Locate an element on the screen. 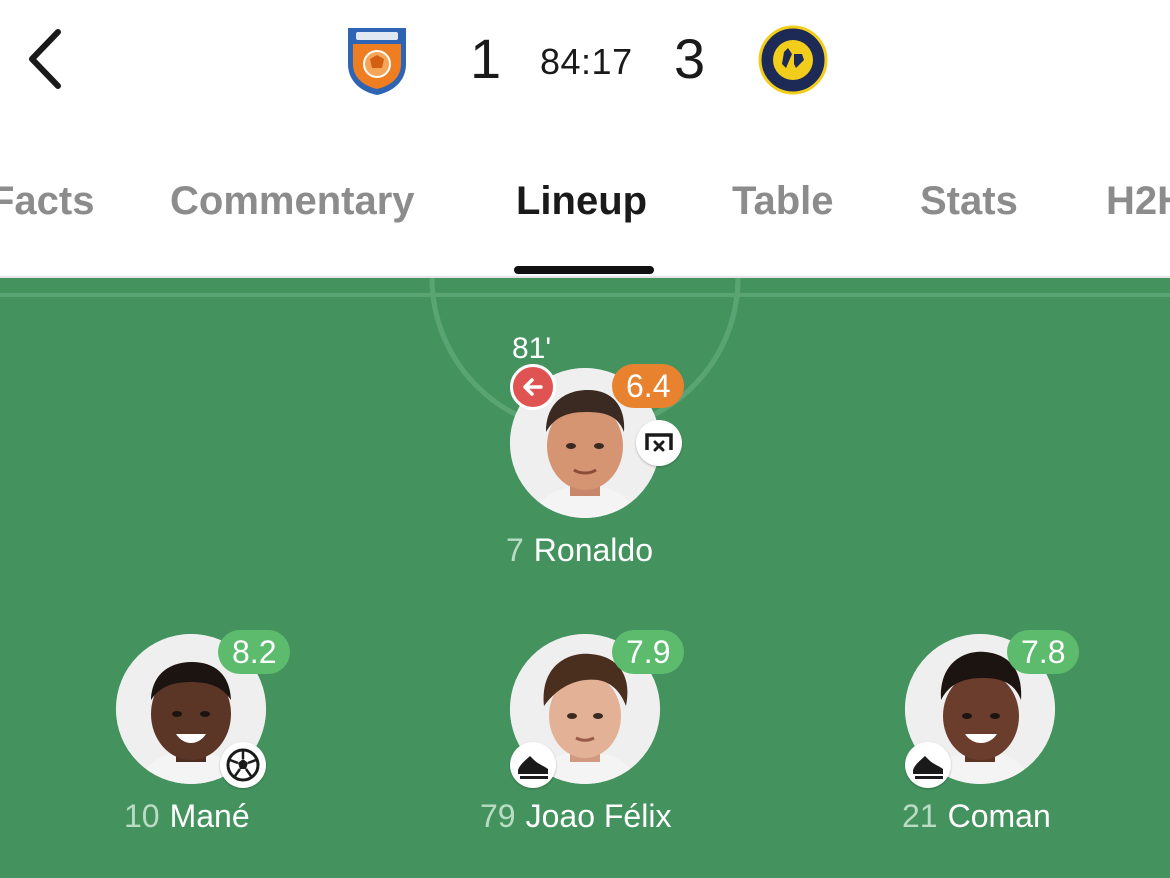 Image resolution: width=1170 pixels, height=878 pixels. player-rating: 8.2 is located at coordinates (254, 652).